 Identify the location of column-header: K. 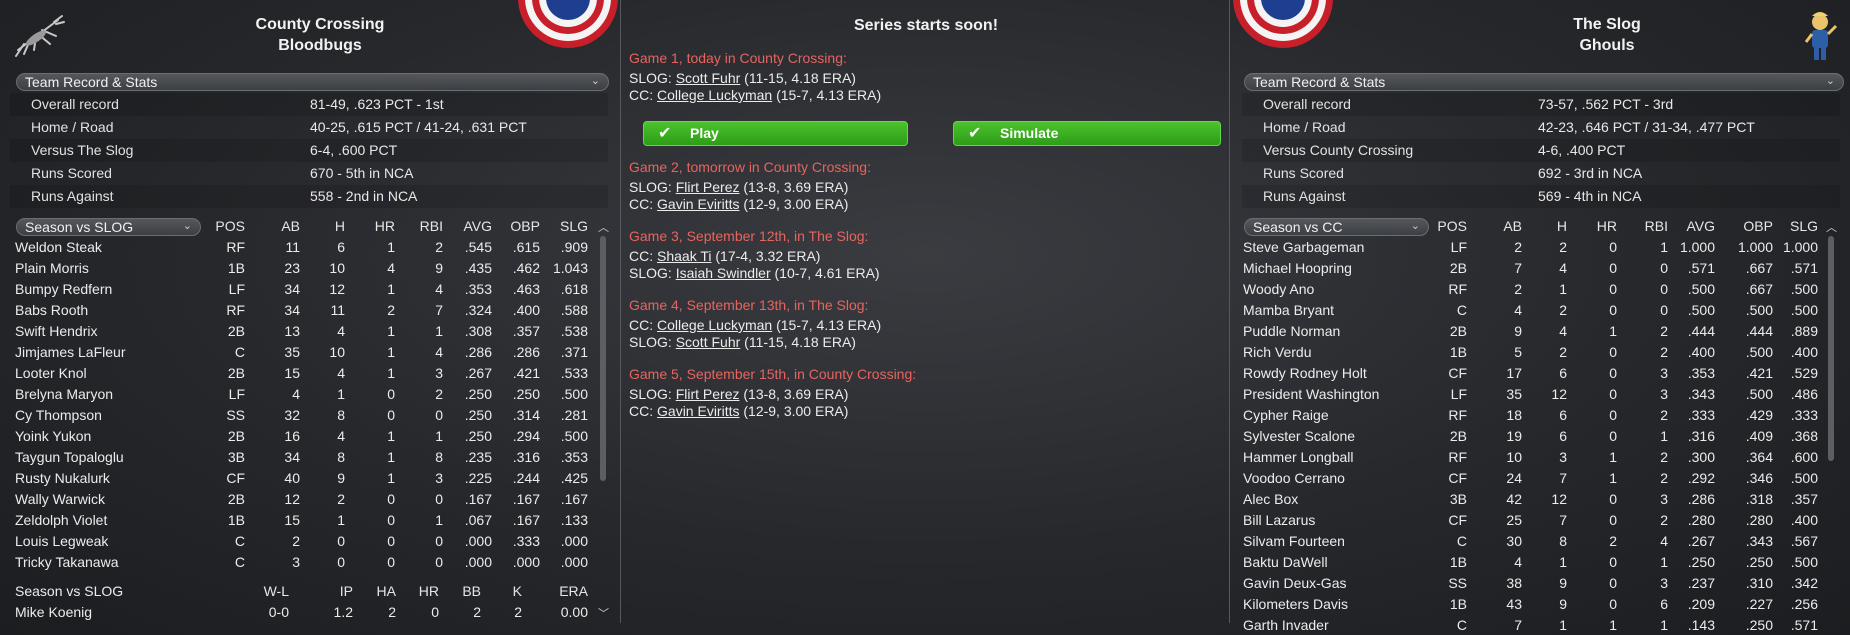
(517, 591).